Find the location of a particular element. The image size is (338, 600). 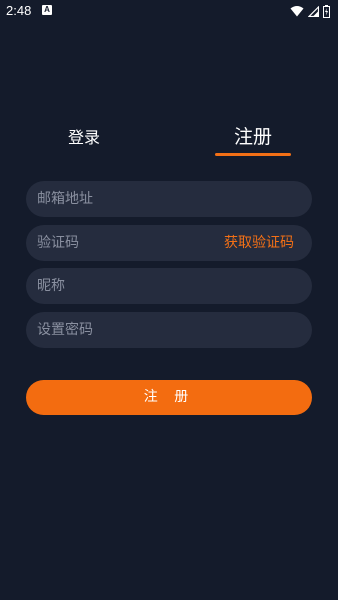

nickname-input is located at coordinates (127, 286).